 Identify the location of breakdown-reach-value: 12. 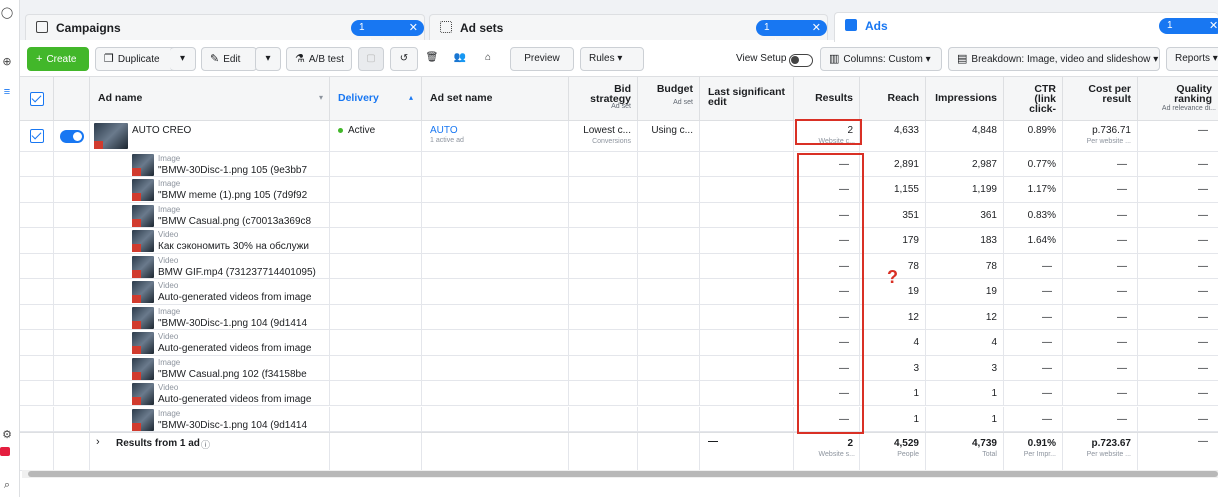
(913, 317).